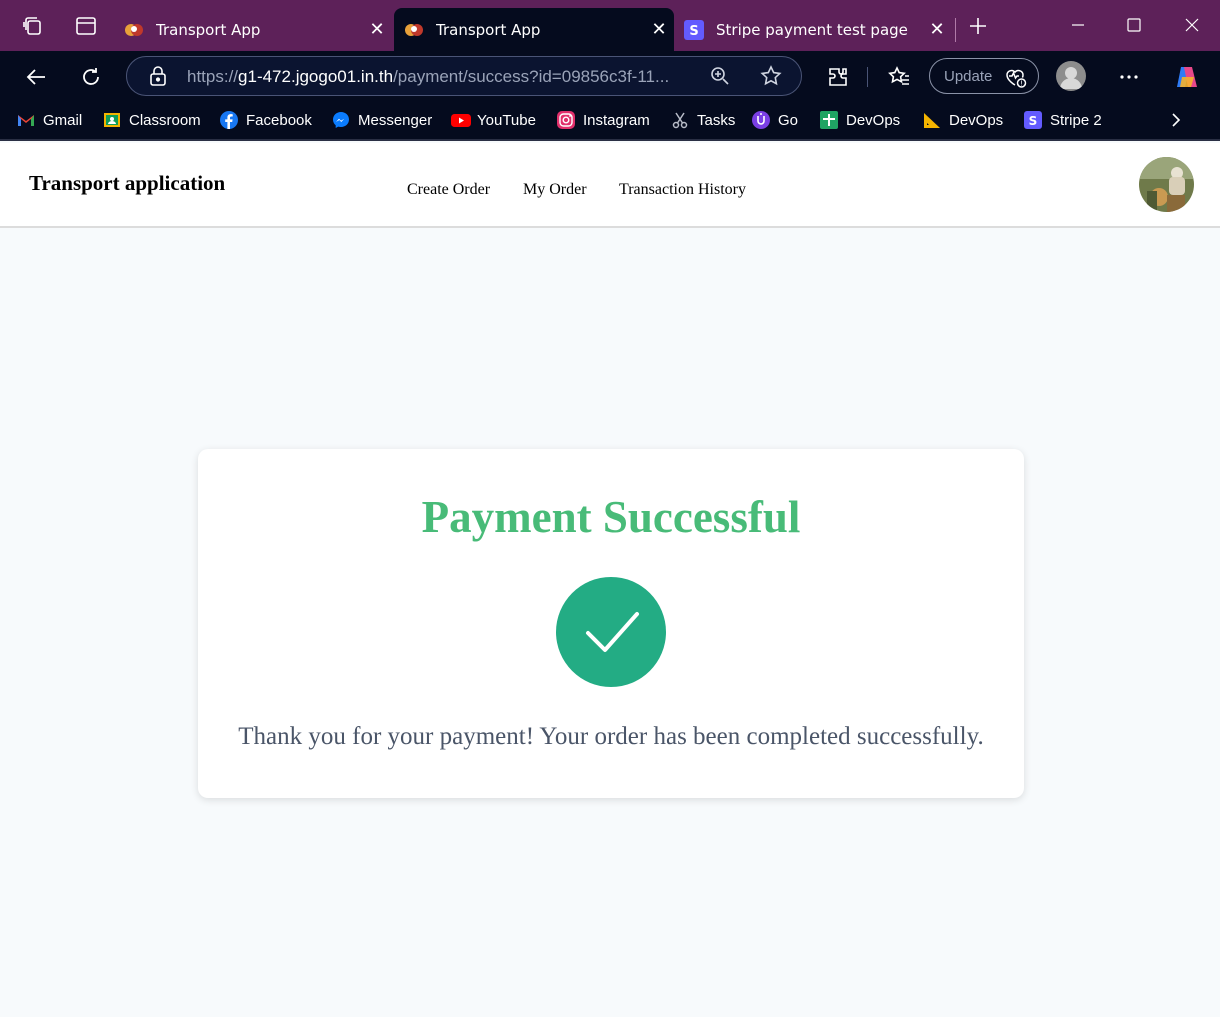 The image size is (1220, 1017). What do you see at coordinates (1134, 25) in the screenshot?
I see `maximize-icon` at bounding box center [1134, 25].